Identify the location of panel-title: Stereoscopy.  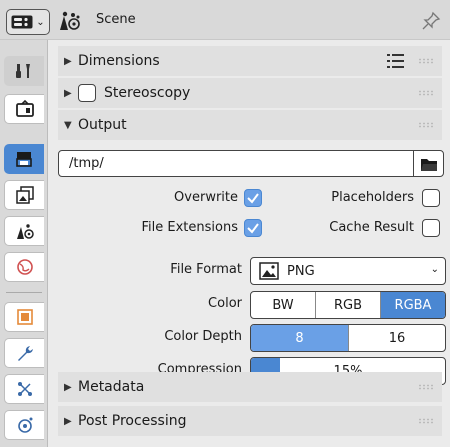
(147, 93).